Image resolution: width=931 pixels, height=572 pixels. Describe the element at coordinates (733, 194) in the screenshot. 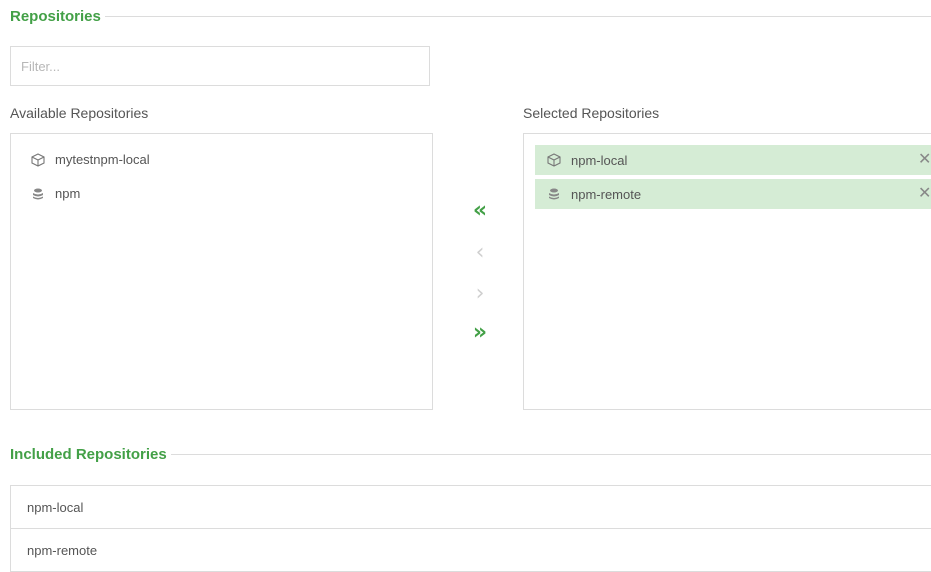

I see `selected-item-npm-remote: npm-remote ✕` at that location.